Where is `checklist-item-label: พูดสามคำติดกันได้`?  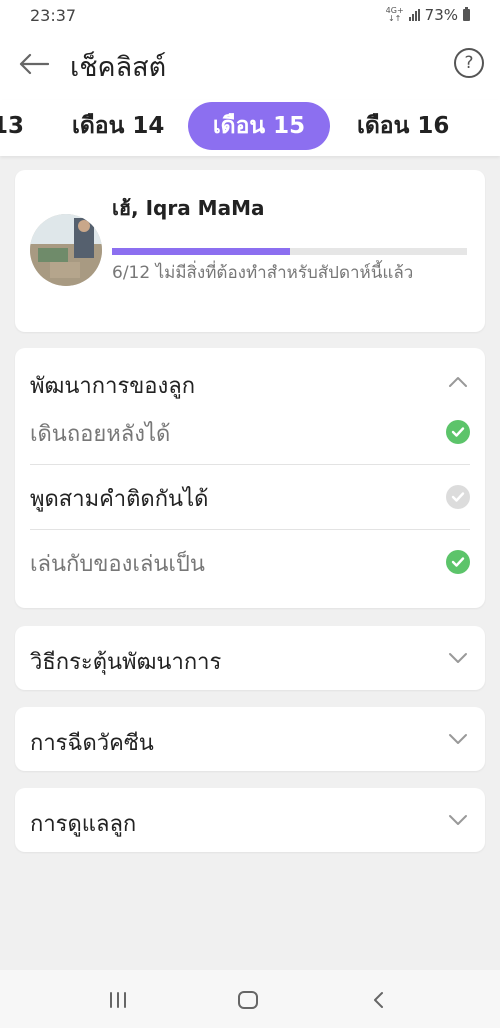
checklist-item-label: พูดสามคำติดกันได้ is located at coordinates (119, 499).